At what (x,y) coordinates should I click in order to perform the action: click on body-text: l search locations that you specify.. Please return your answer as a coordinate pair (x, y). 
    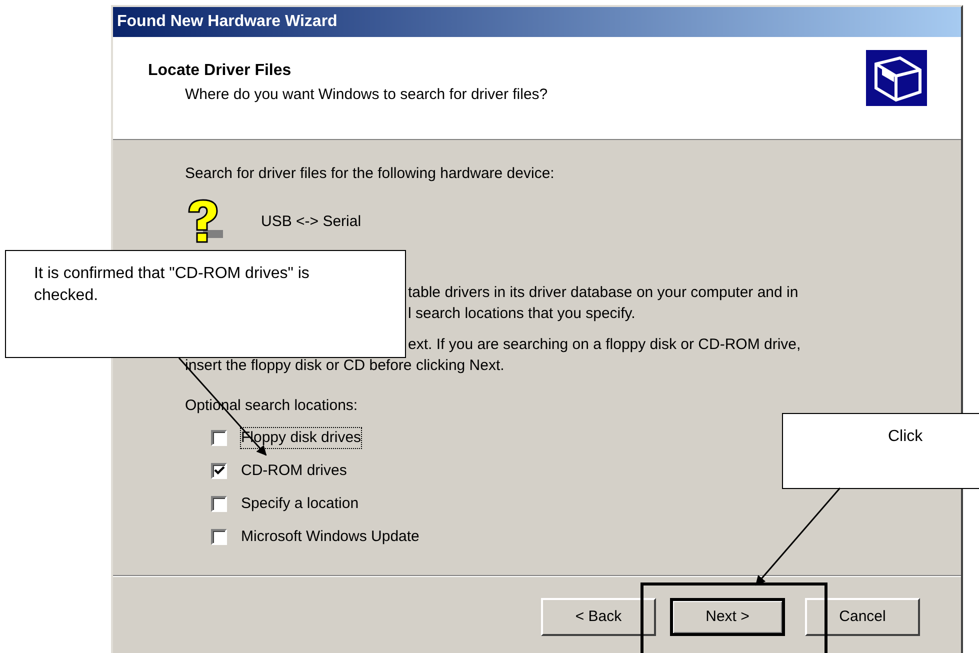
    Looking at the image, I should click on (522, 314).